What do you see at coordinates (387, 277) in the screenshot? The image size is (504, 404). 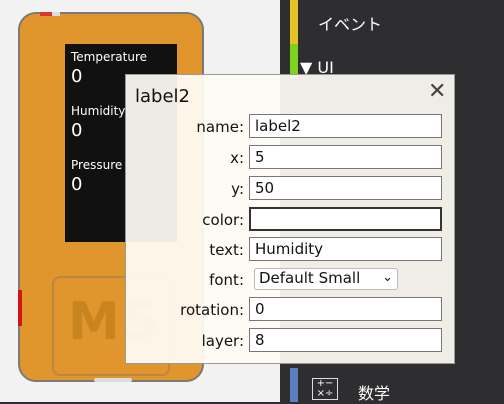 I see `chevron-down-icon: ⌄` at bounding box center [387, 277].